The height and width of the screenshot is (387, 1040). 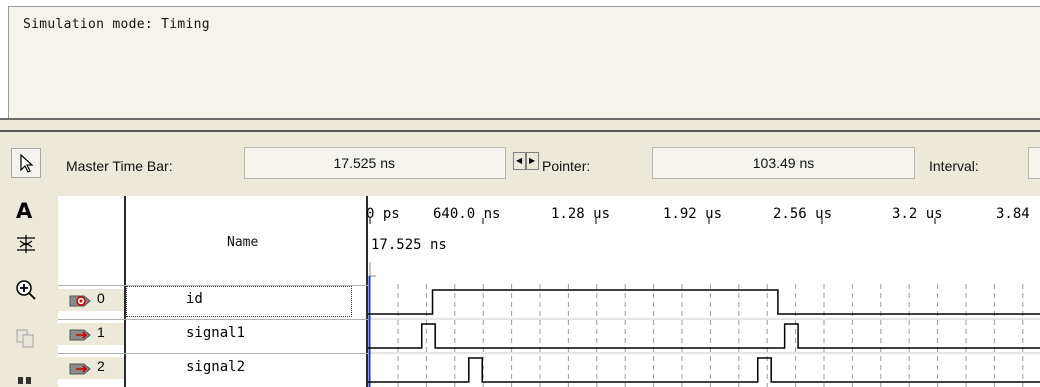 I want to click on signal-index: 0, so click(x=101, y=298).